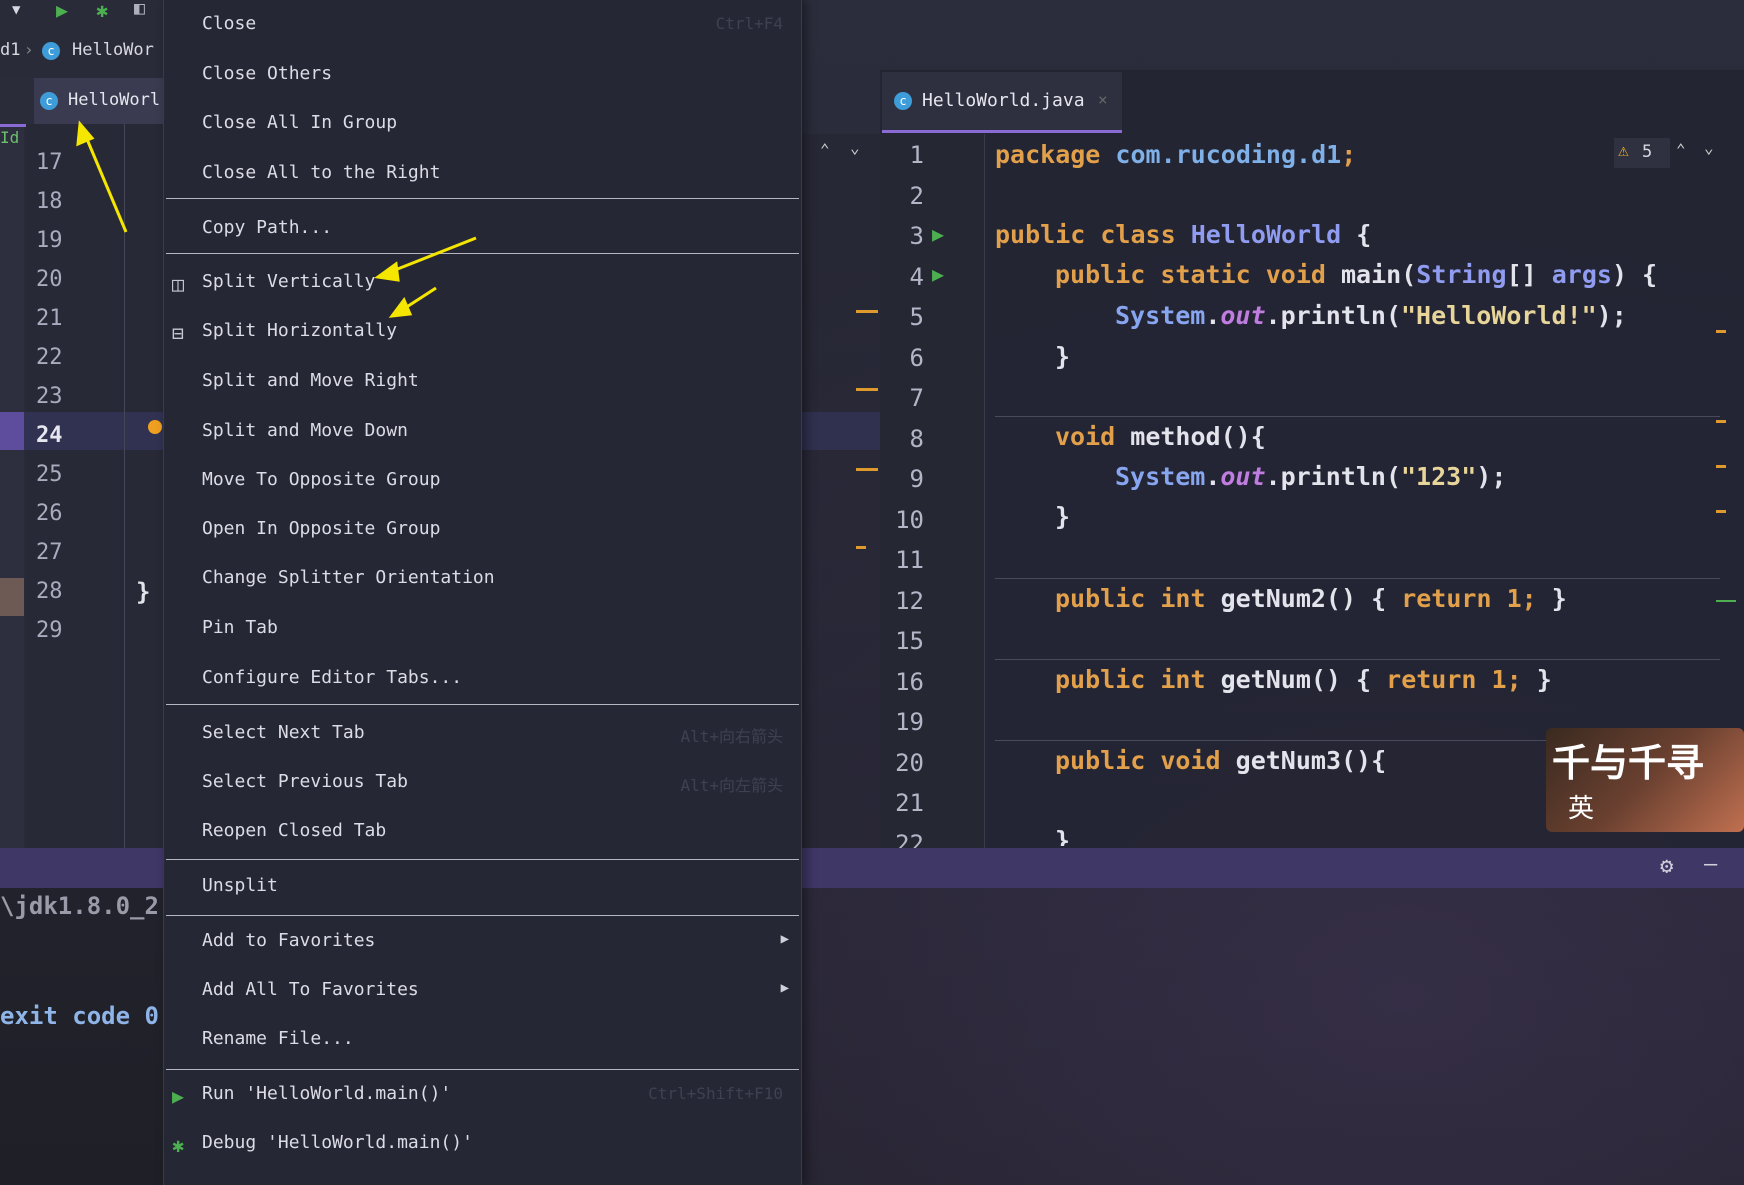 This screenshot has height=1185, width=1744. I want to click on menu-item-run-main: Run 'HelloWorld.main()' Ctrl+Shift+F10 ▶, so click(482, 1095).